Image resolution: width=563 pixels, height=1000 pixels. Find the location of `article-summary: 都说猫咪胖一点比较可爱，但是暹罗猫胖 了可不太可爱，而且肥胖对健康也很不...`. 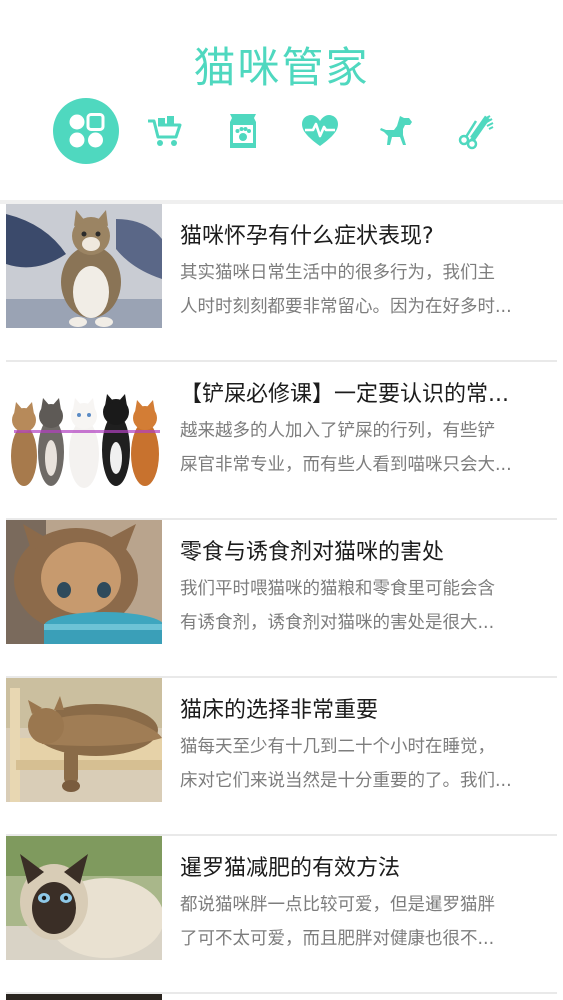

article-summary: 都说猫咪胖一点比较可爱，但是暹罗猫胖 了可不太可爱，而且肥胖对健康也很不... is located at coordinates (368, 922).